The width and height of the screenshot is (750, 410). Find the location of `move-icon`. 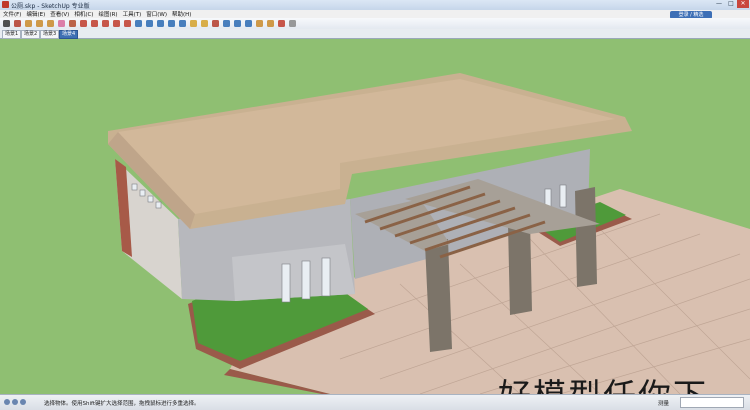

move-icon is located at coordinates (94, 23).